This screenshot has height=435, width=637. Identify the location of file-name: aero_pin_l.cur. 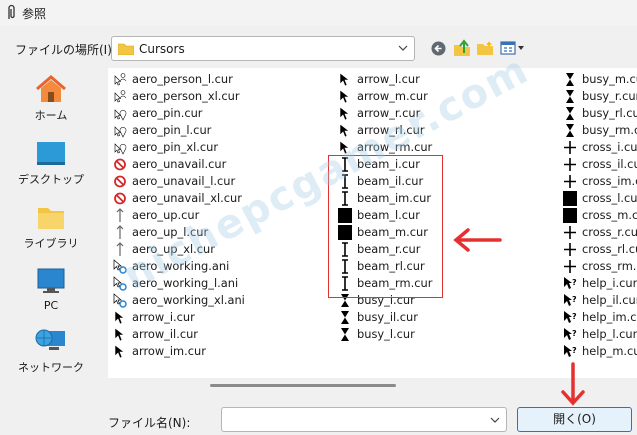
(172, 130).